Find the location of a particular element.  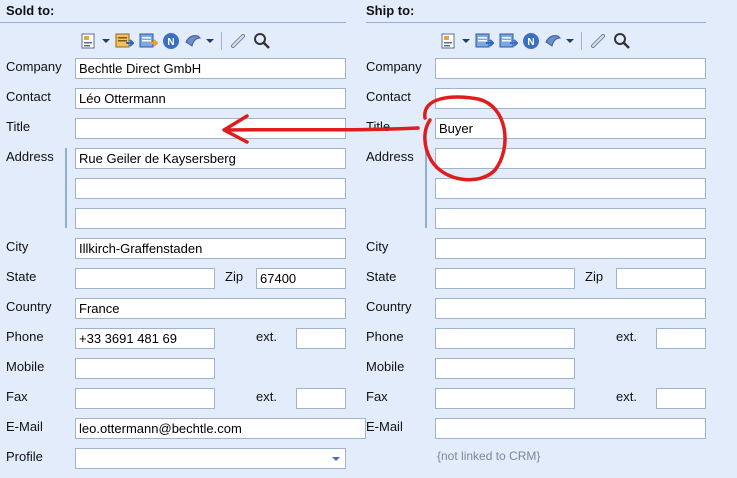

fax-ext-field is located at coordinates (321, 398).